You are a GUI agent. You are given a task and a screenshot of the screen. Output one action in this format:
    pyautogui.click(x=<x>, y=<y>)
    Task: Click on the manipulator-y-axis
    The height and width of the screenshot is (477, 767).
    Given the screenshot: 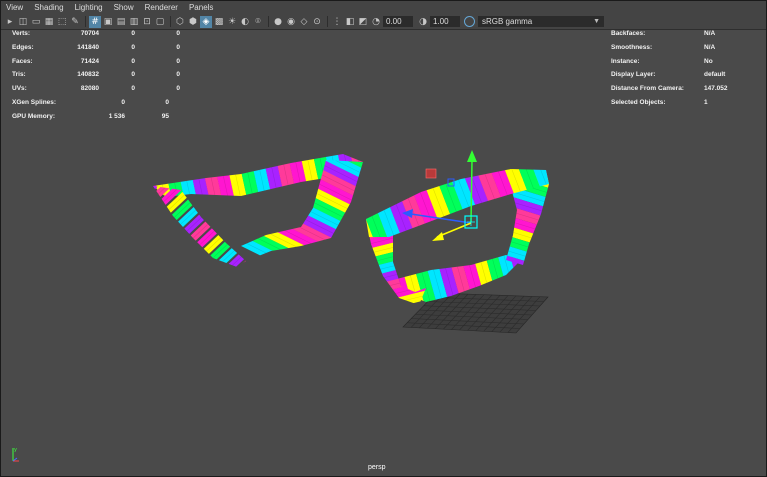 What is the action you would take?
    pyautogui.click(x=471, y=191)
    